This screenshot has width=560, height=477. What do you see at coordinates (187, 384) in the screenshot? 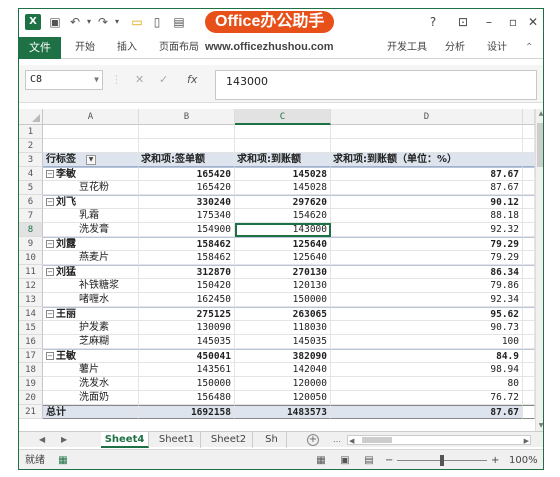
I see `cell-signed-amount: 150000` at bounding box center [187, 384].